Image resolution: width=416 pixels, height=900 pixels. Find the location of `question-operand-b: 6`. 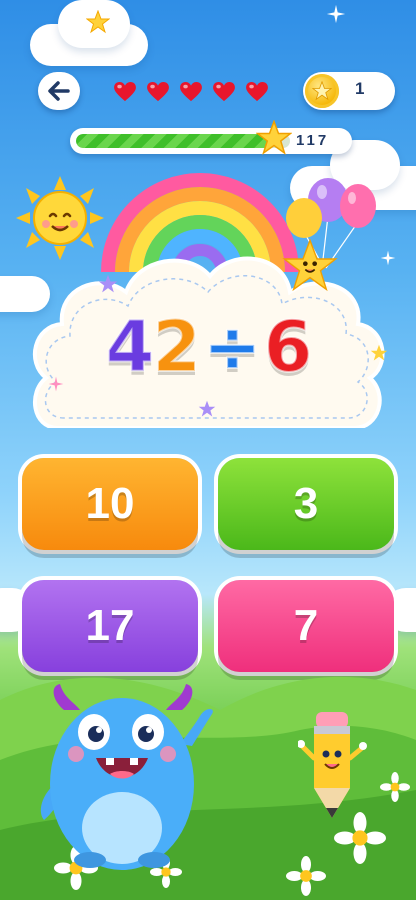

question-operand-b: 6 is located at coordinates (288, 347).